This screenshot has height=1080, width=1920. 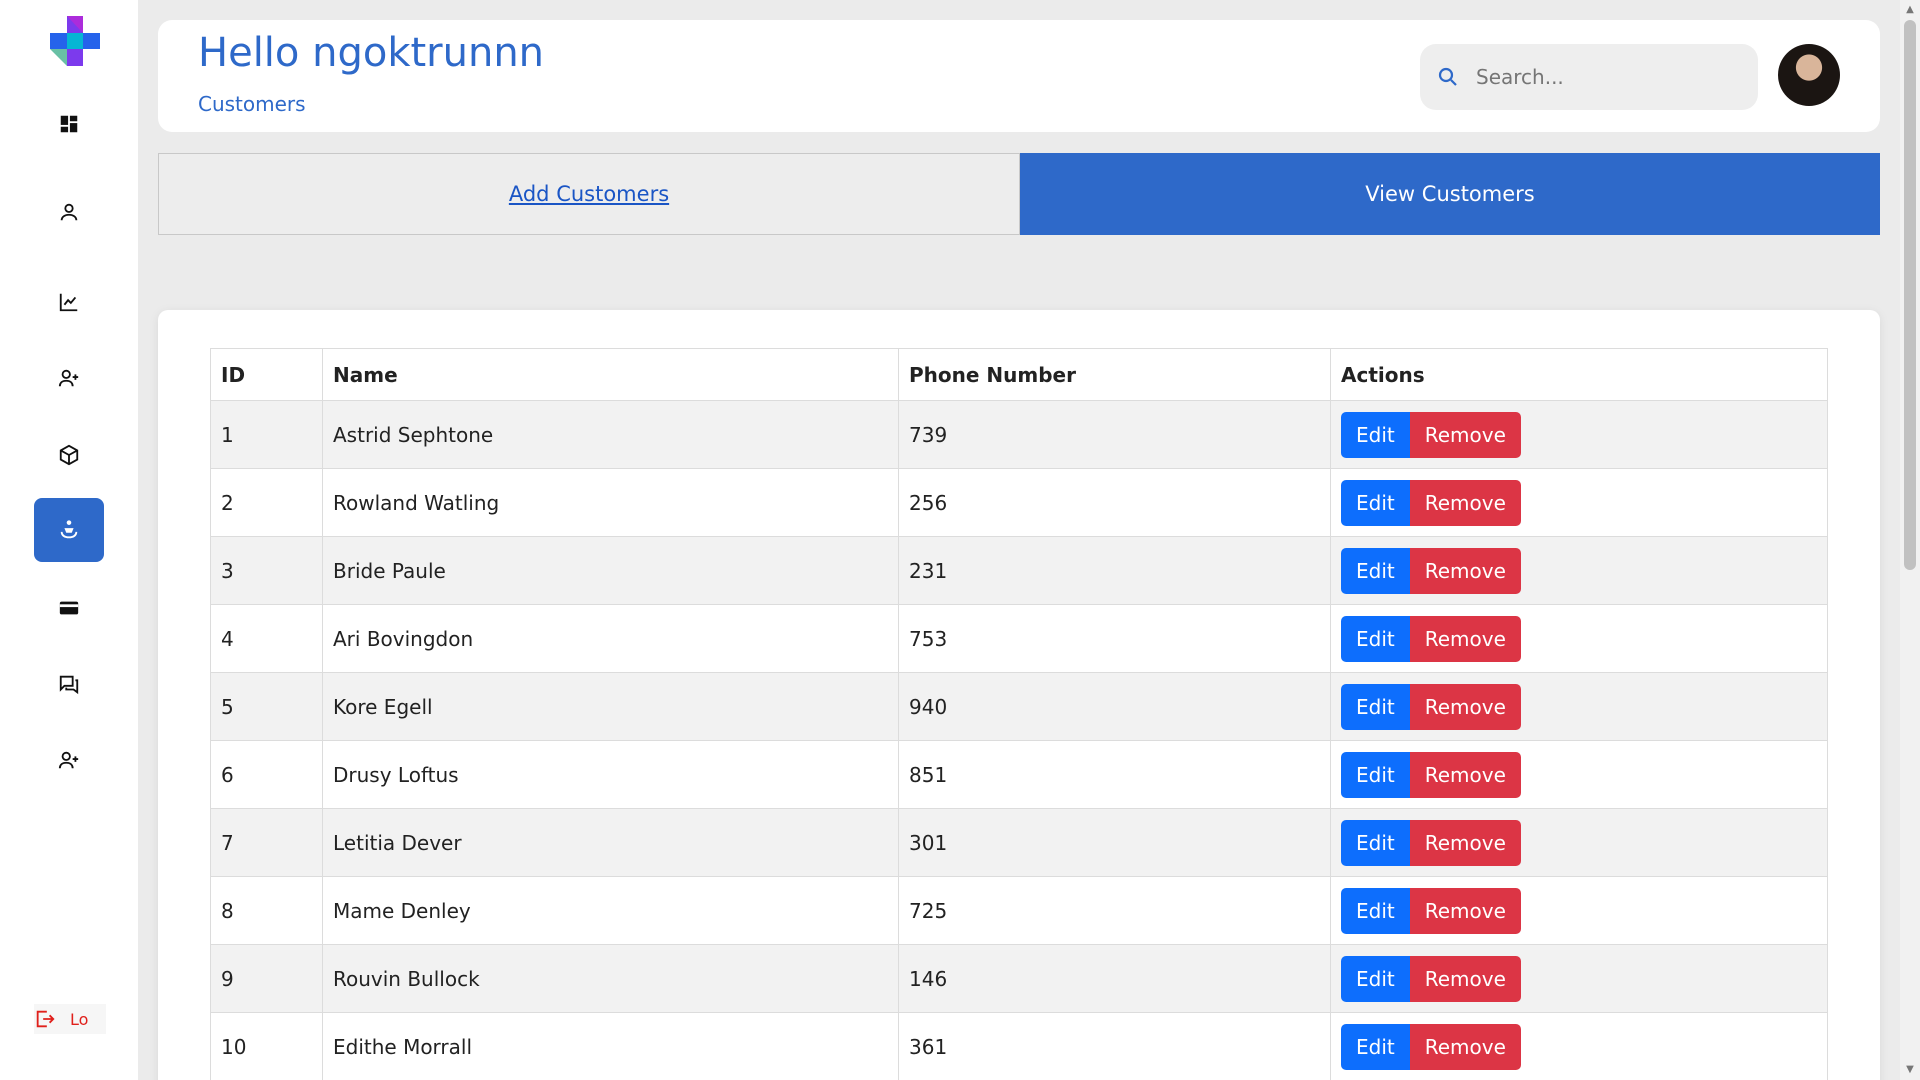 What do you see at coordinates (1114, 774) in the screenshot?
I see `cell-phone: 851` at bounding box center [1114, 774].